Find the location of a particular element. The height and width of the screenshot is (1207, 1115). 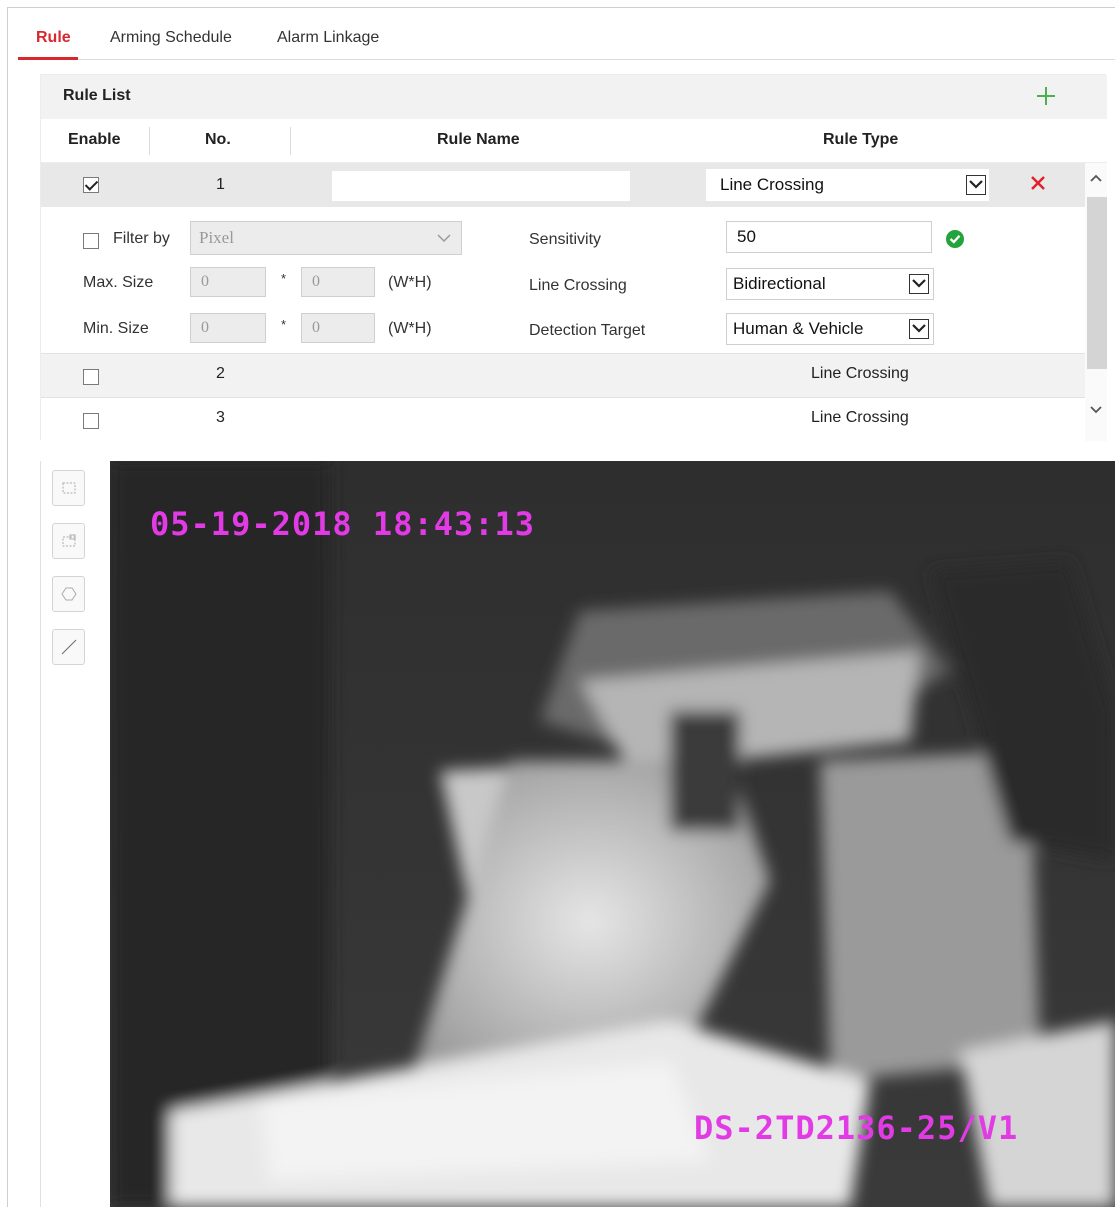

col-enable: Enable is located at coordinates (94, 139).